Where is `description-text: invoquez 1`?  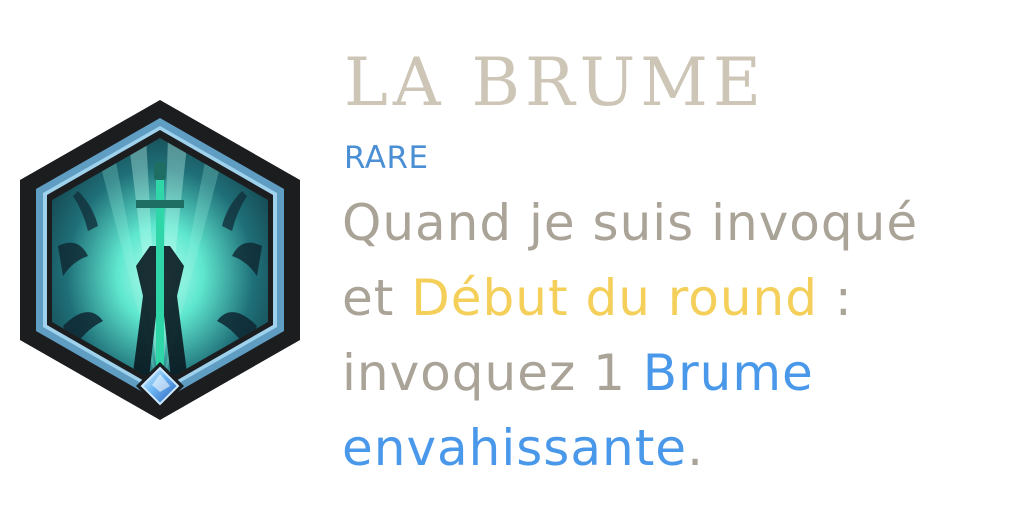 description-text: invoquez 1 is located at coordinates (492, 373).